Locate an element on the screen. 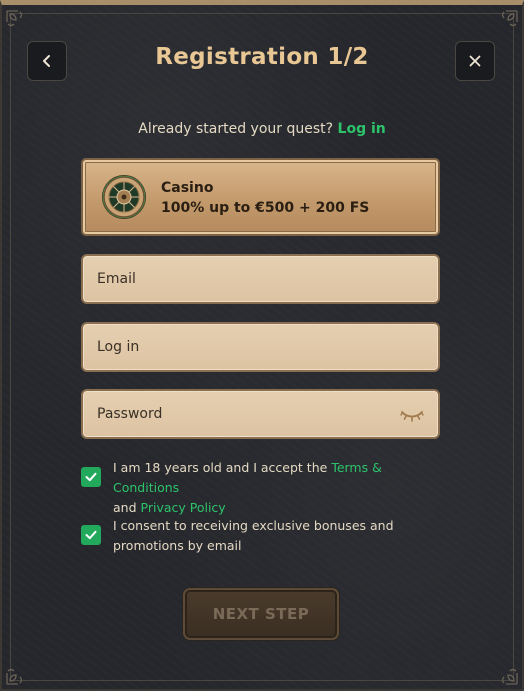 This screenshot has width=524, height=691. email-field-wrapper is located at coordinates (260, 279).